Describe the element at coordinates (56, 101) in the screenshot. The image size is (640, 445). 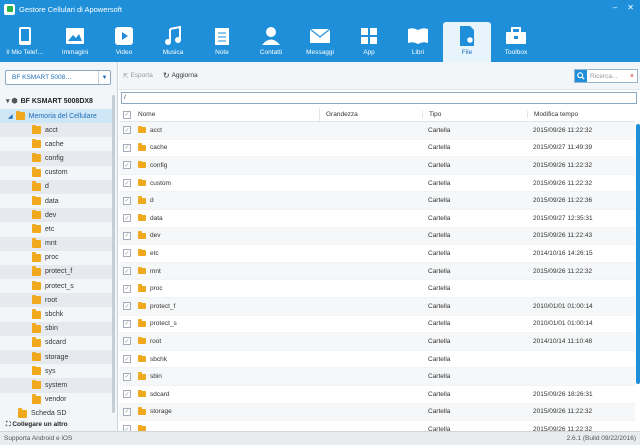
I see `tree-device-node: ▾ ⬢ BF KSMART 5008DX8` at that location.